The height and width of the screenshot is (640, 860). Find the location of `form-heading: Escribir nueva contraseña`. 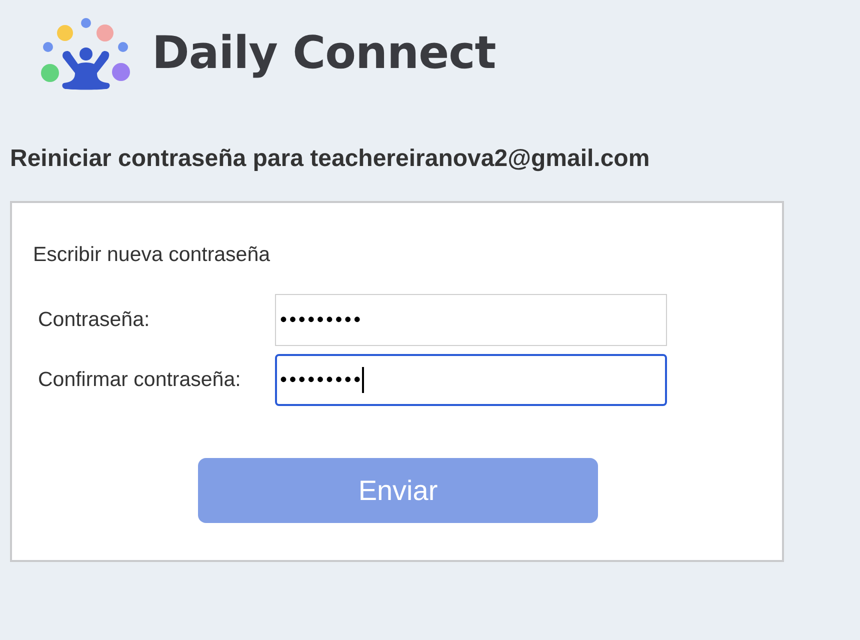

form-heading: Escribir nueva contraseña is located at coordinates (152, 255).